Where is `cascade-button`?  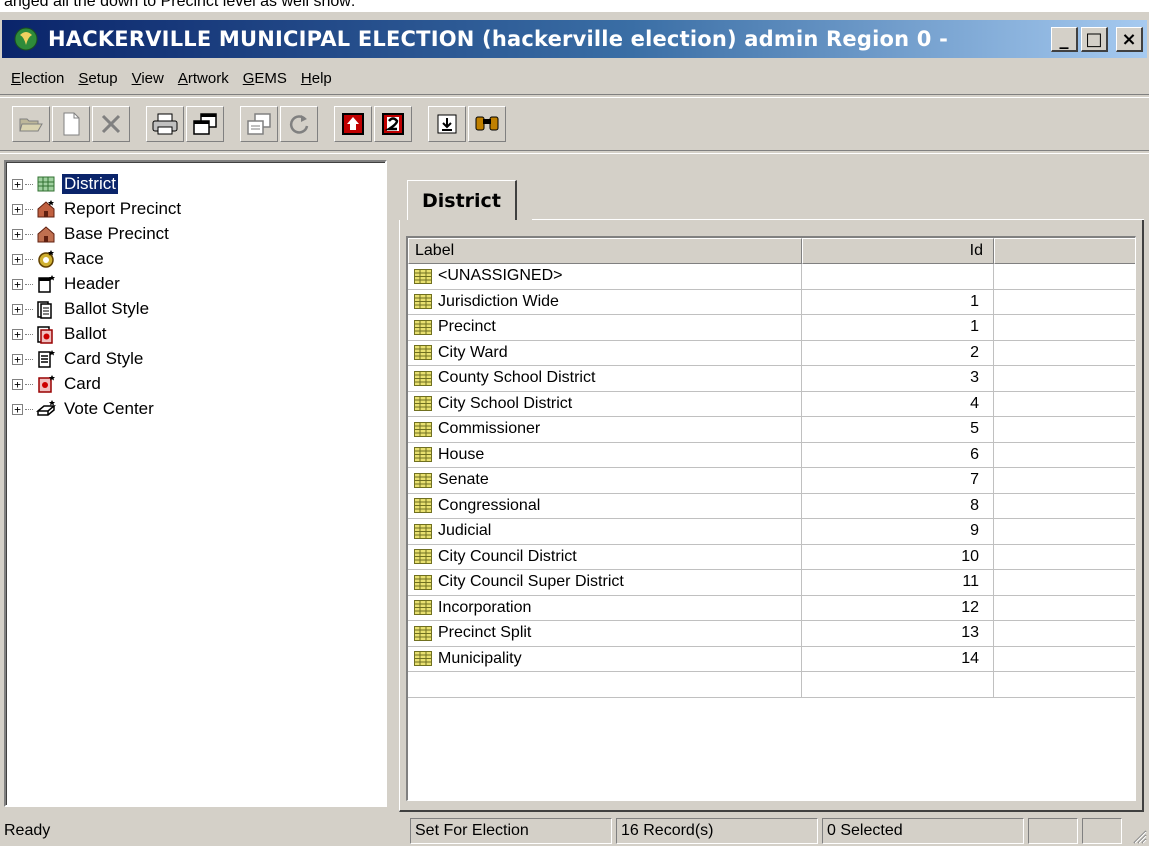 cascade-button is located at coordinates (205, 124).